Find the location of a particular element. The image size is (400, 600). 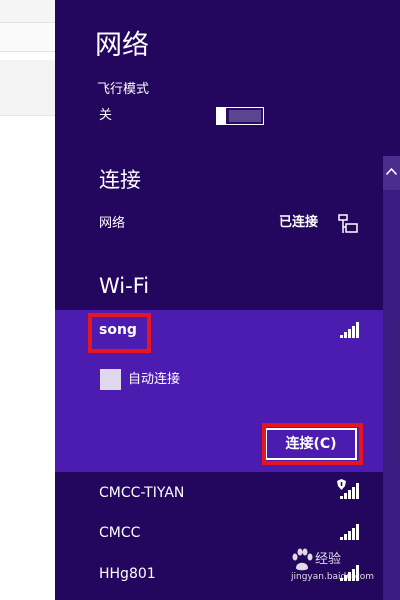

wifi-network-name: CMCC-TIYAN is located at coordinates (142, 493).